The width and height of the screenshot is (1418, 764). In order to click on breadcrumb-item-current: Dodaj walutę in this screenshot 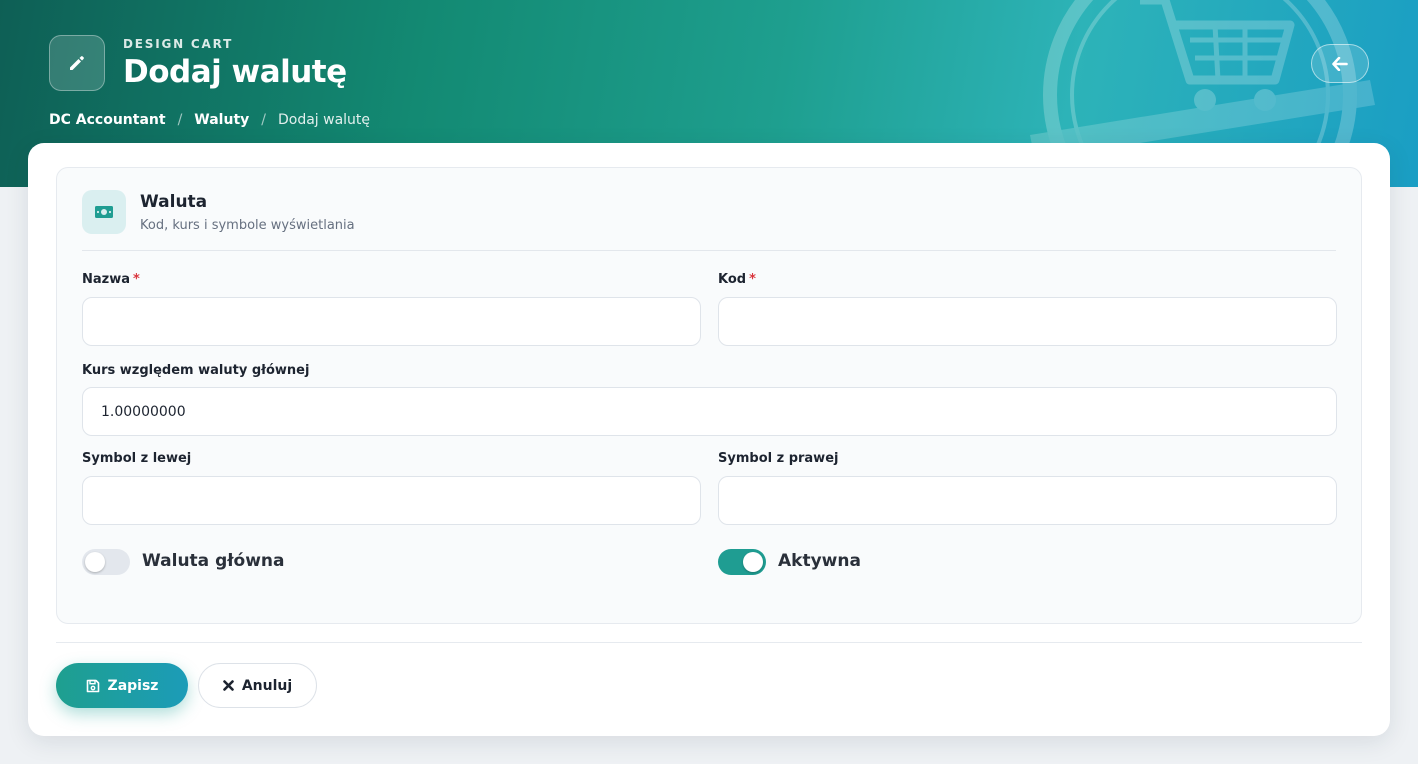, I will do `click(324, 120)`.